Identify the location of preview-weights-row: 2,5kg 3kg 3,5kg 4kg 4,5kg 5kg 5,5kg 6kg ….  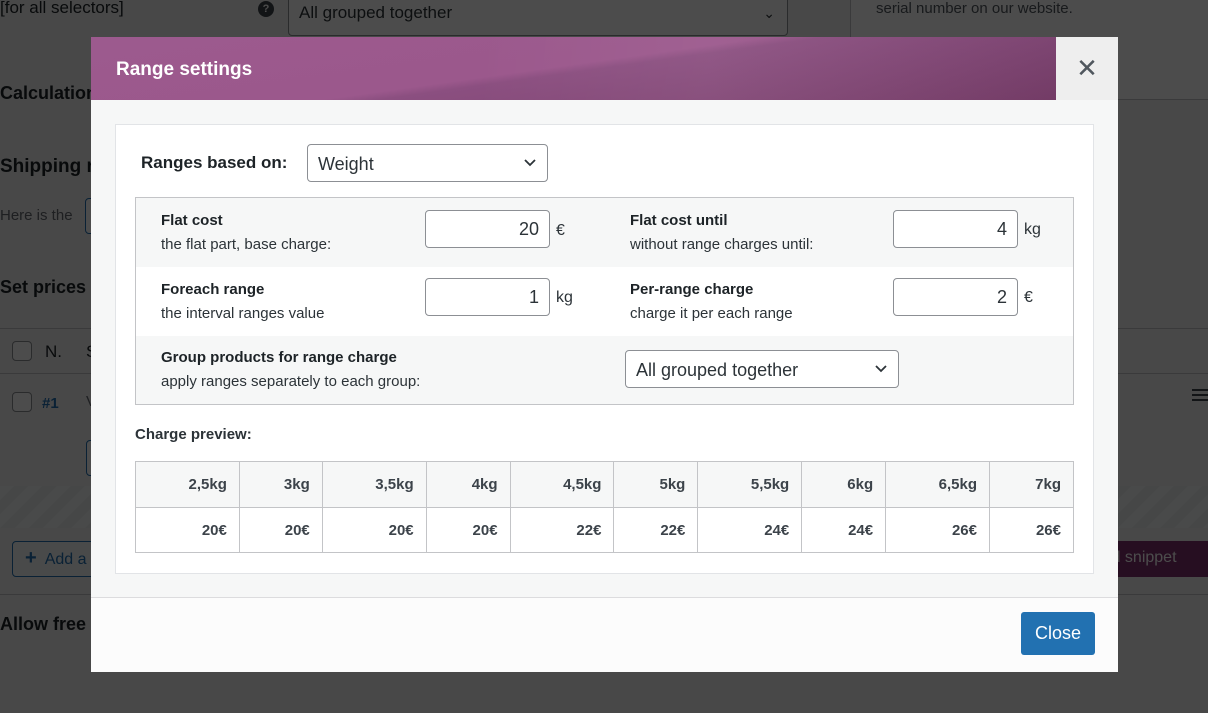
(604, 484).